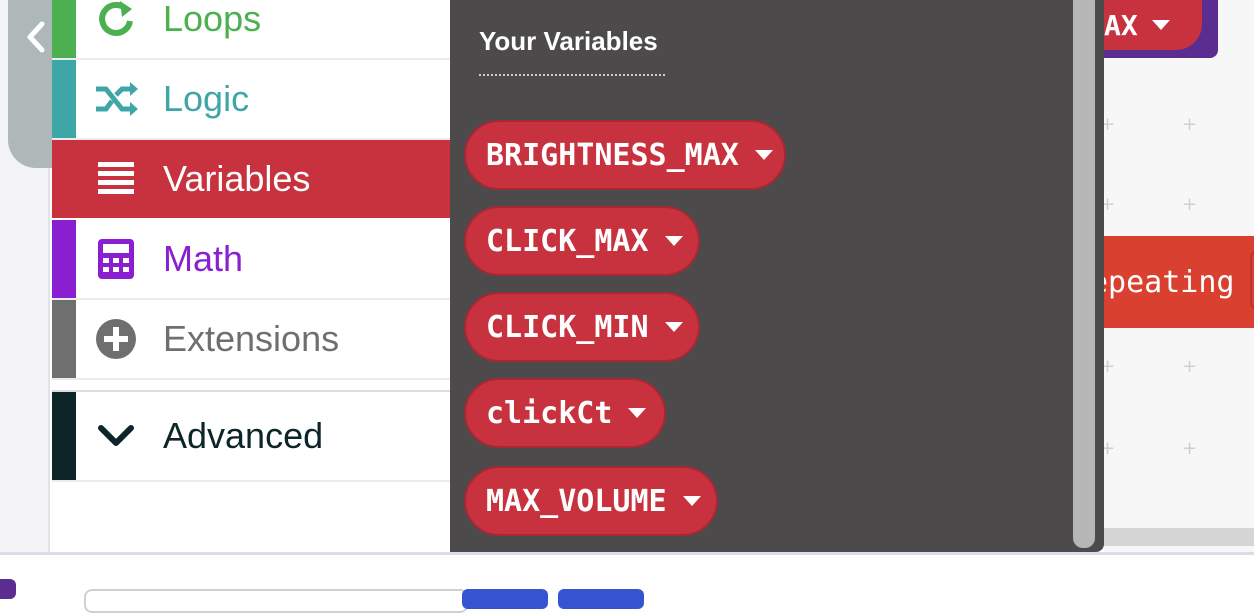 The image size is (1254, 613). What do you see at coordinates (251, 100) in the screenshot?
I see `category-logic: Logic` at bounding box center [251, 100].